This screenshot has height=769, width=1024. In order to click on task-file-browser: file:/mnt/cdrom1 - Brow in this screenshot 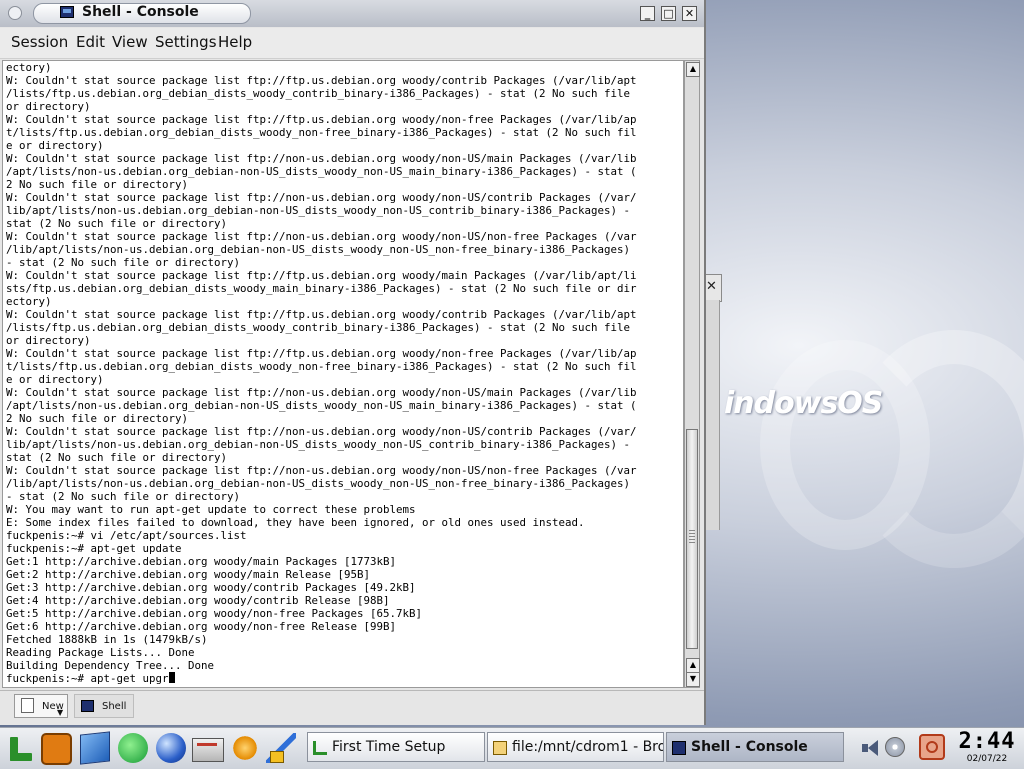, I will do `click(575, 747)`.